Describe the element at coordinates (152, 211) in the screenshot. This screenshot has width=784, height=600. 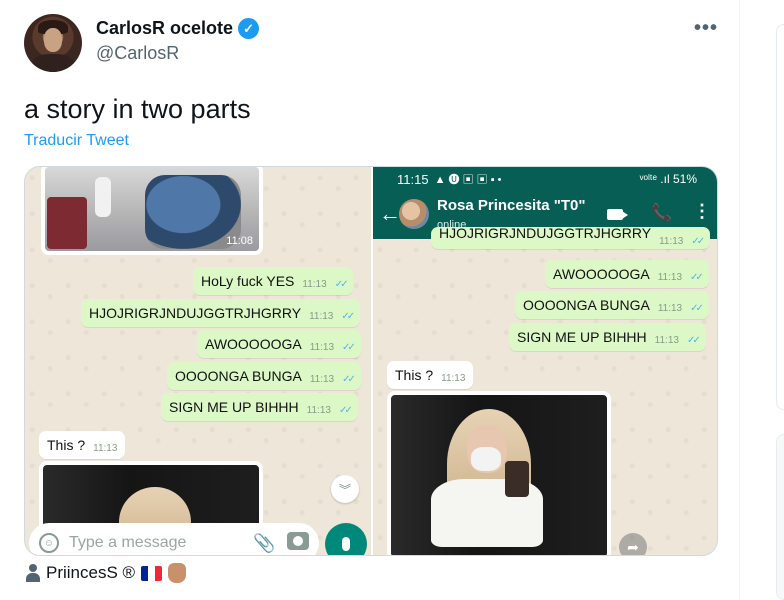
I see `shared-photo-clothes: 11:08` at that location.